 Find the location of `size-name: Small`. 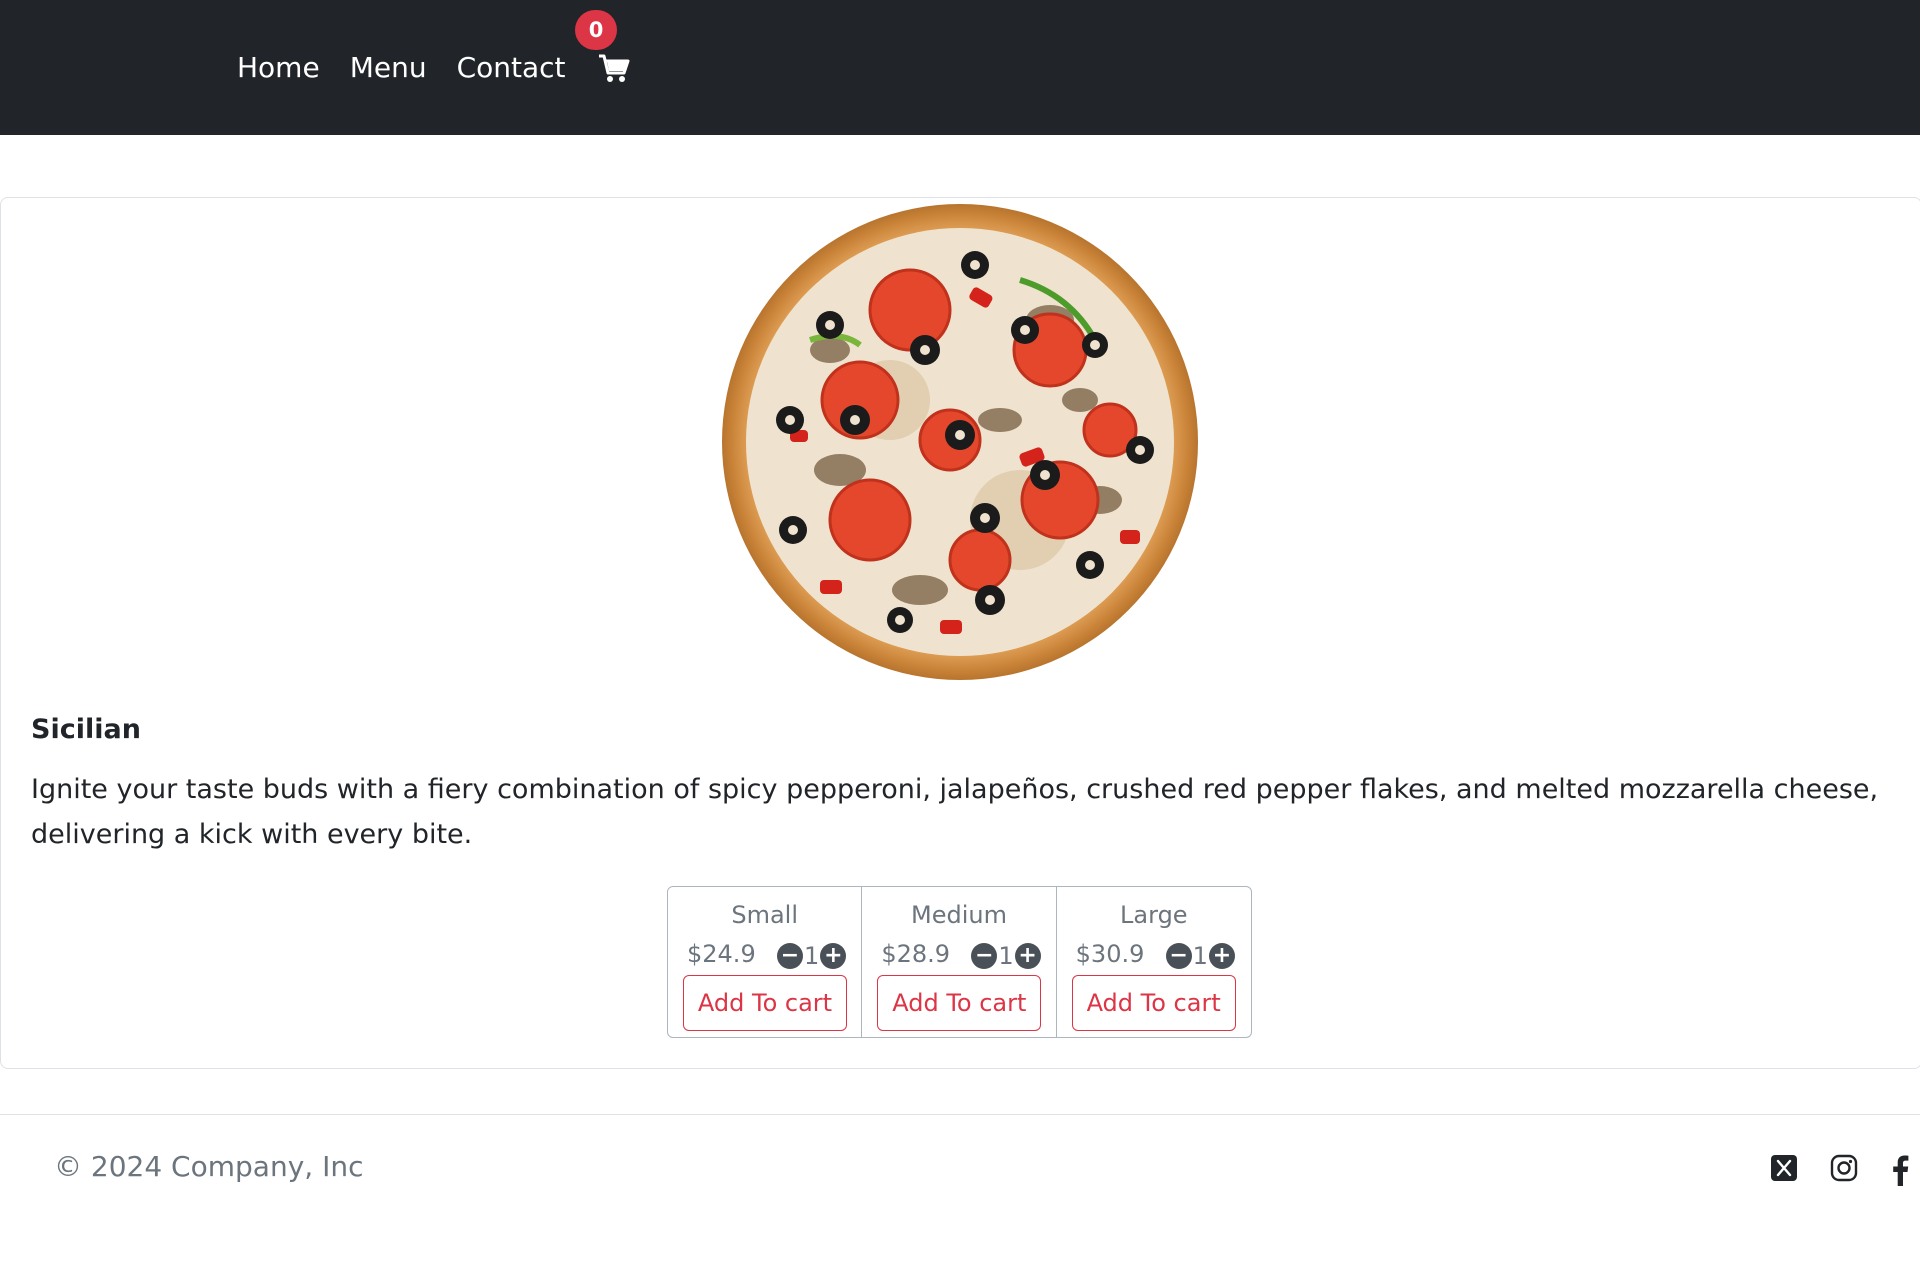

size-name: Small is located at coordinates (764, 915).